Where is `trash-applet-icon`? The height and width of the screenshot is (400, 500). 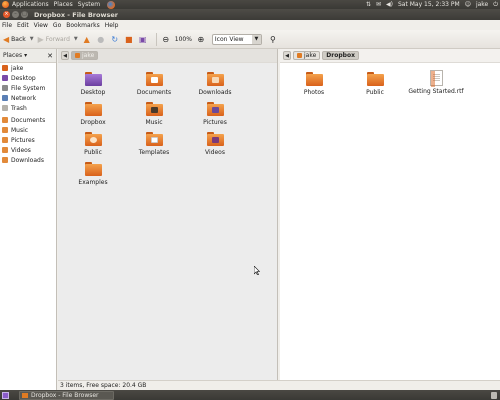
trash-applet-icon is located at coordinates (494, 395).